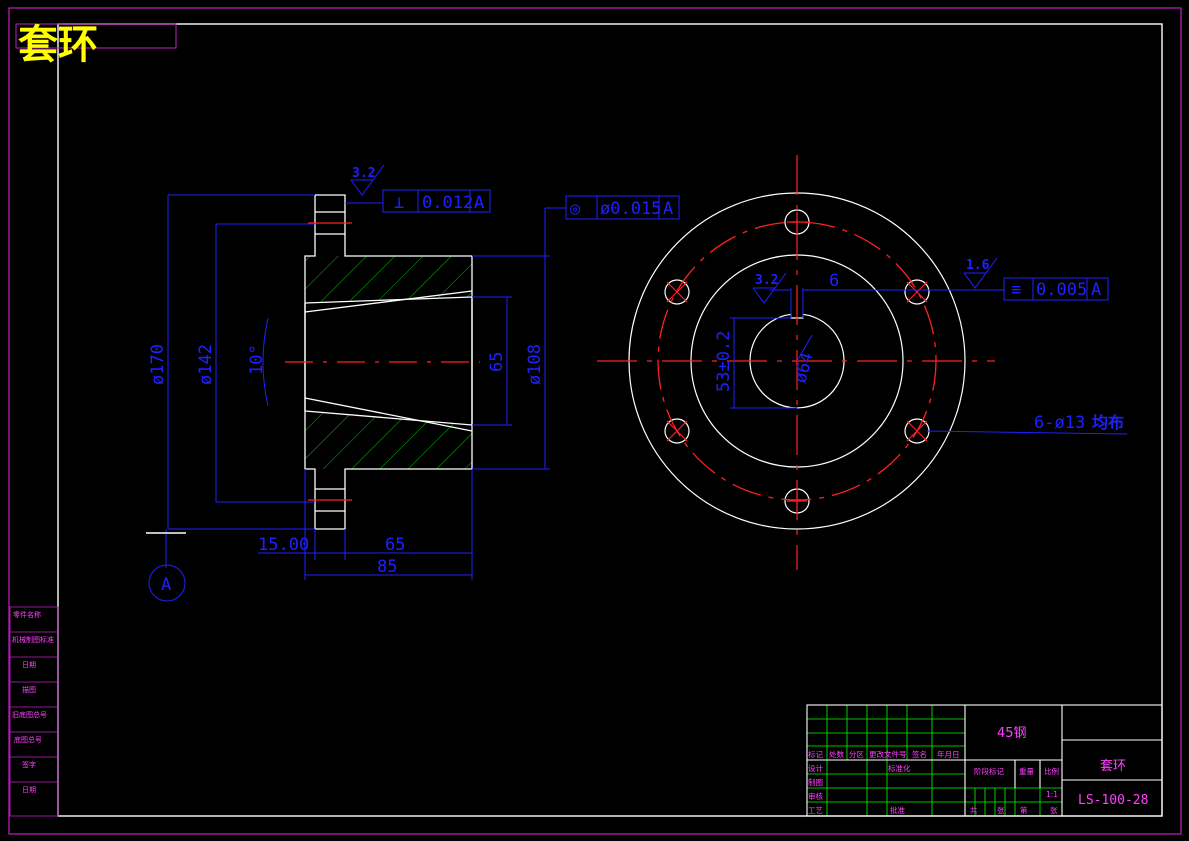 Image resolution: width=1189 pixels, height=841 pixels. Describe the element at coordinates (388, 279) in the screenshot. I see `hatch-top` at that location.